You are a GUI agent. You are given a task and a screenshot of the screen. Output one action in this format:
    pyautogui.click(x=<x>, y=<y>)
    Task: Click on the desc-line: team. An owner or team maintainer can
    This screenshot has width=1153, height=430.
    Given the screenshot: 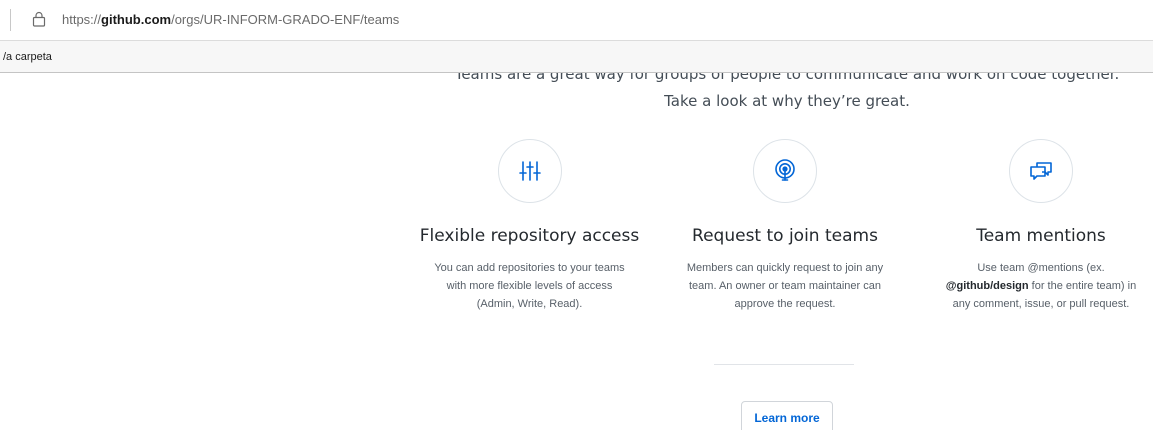 What is the action you would take?
    pyautogui.click(x=785, y=286)
    